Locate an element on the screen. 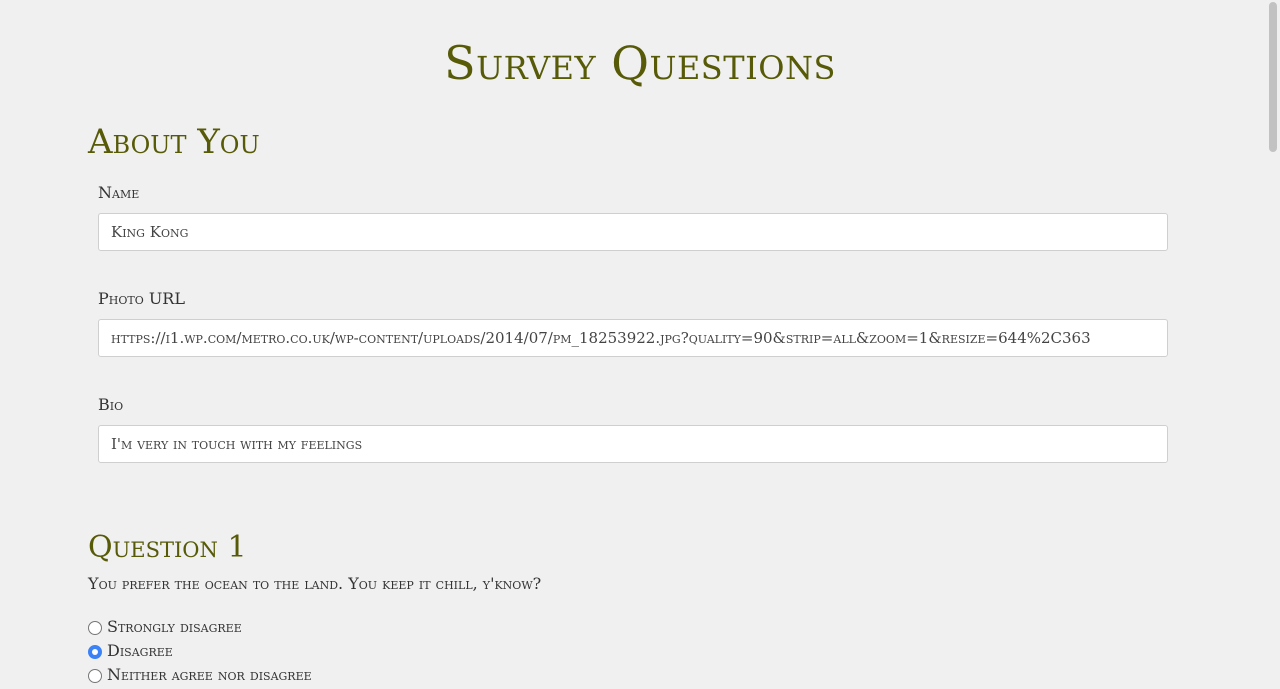 The width and height of the screenshot is (1280, 689). option-label: Disagree is located at coordinates (140, 650).